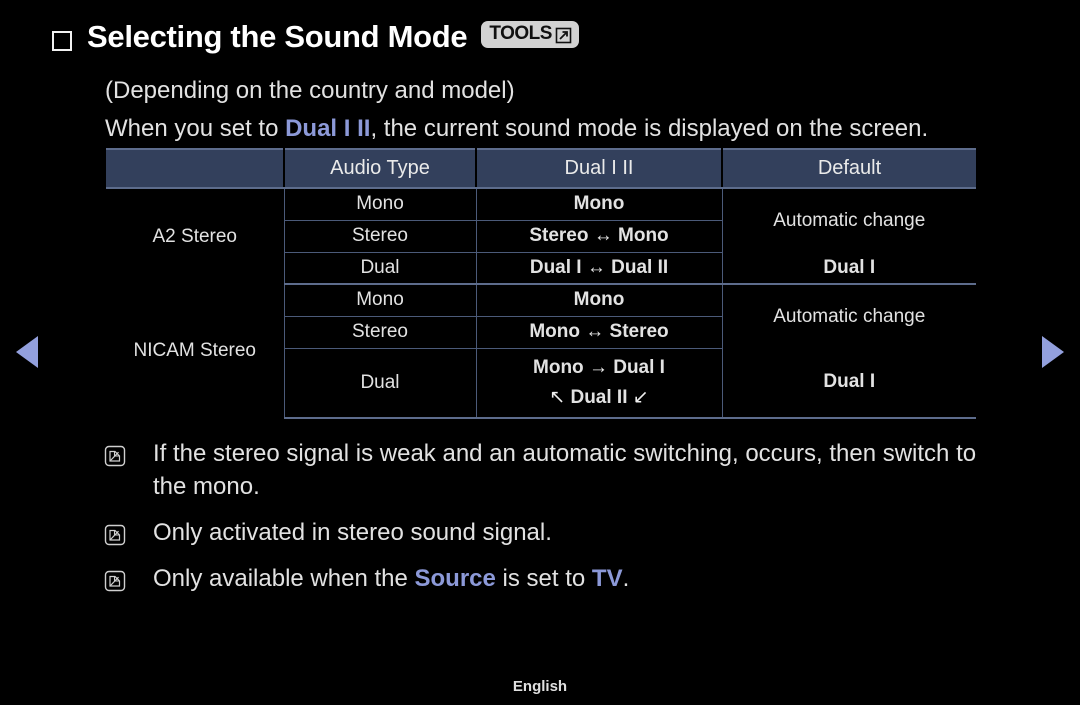 This screenshot has width=1080, height=705. I want to click on cell-dual-mode: Dual I ↔ Dual II, so click(599, 268).